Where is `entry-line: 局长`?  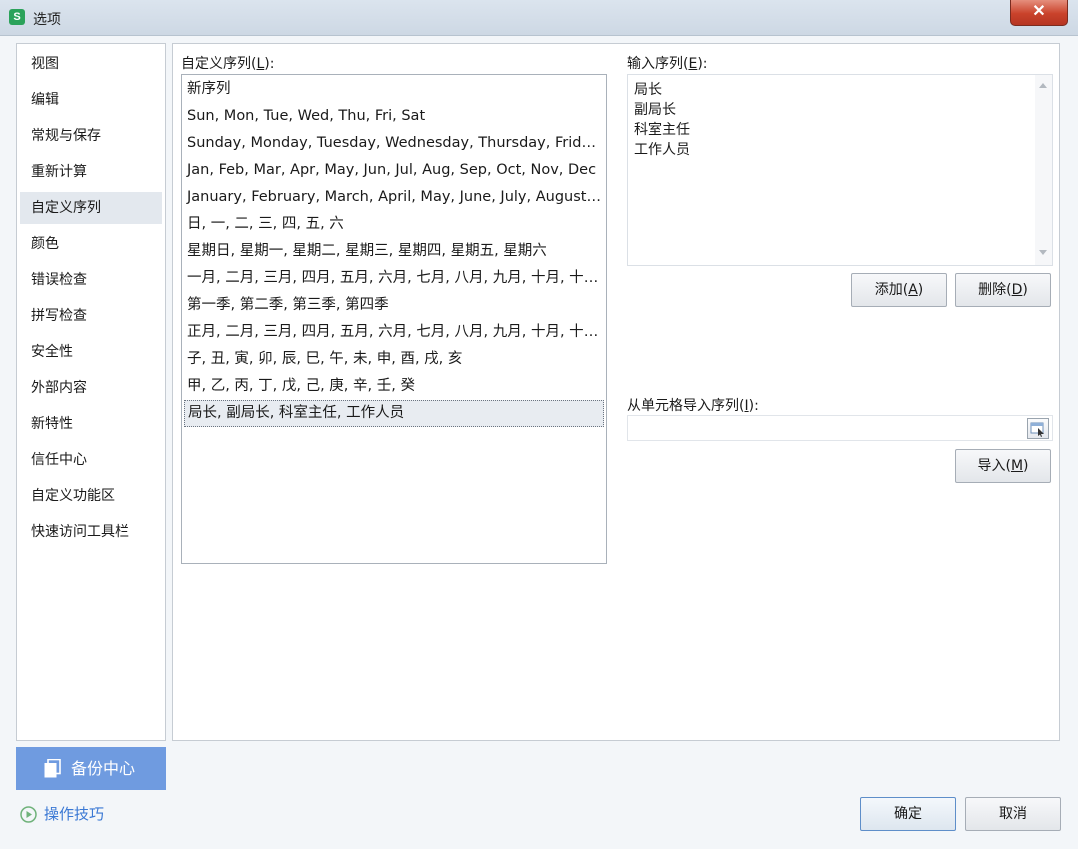
entry-line: 局长 is located at coordinates (648, 90).